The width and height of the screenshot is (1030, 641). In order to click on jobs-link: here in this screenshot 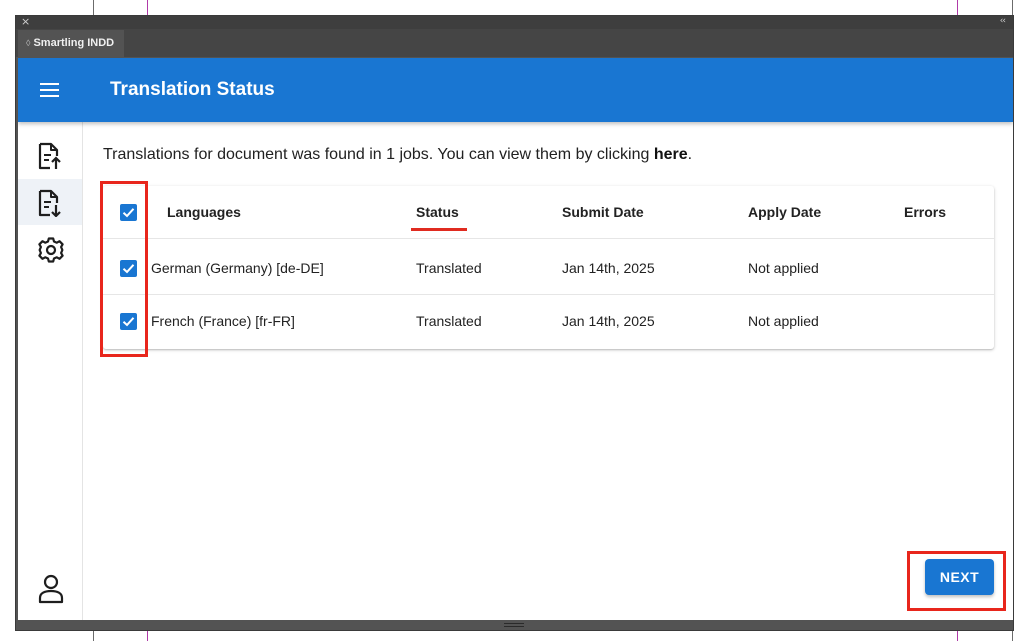, I will do `click(671, 154)`.